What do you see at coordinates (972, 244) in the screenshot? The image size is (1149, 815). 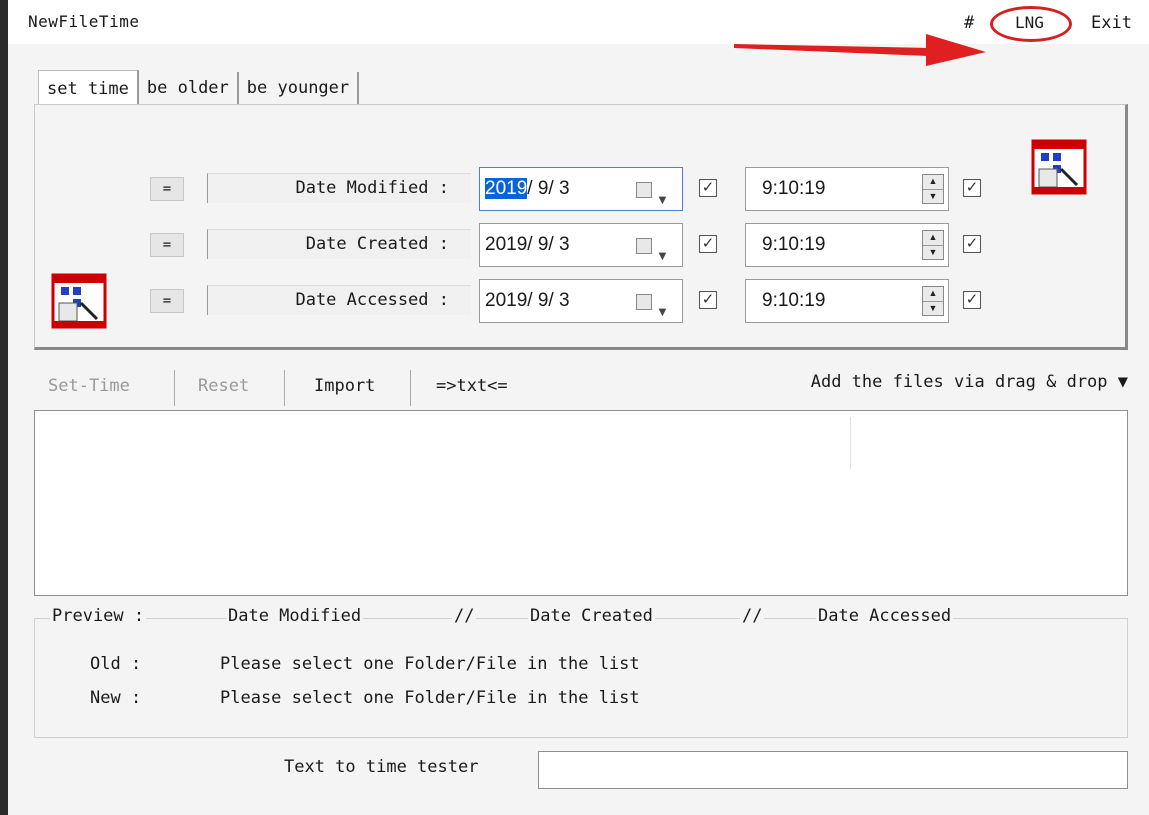 I see `time-created-checkbox: ✓` at bounding box center [972, 244].